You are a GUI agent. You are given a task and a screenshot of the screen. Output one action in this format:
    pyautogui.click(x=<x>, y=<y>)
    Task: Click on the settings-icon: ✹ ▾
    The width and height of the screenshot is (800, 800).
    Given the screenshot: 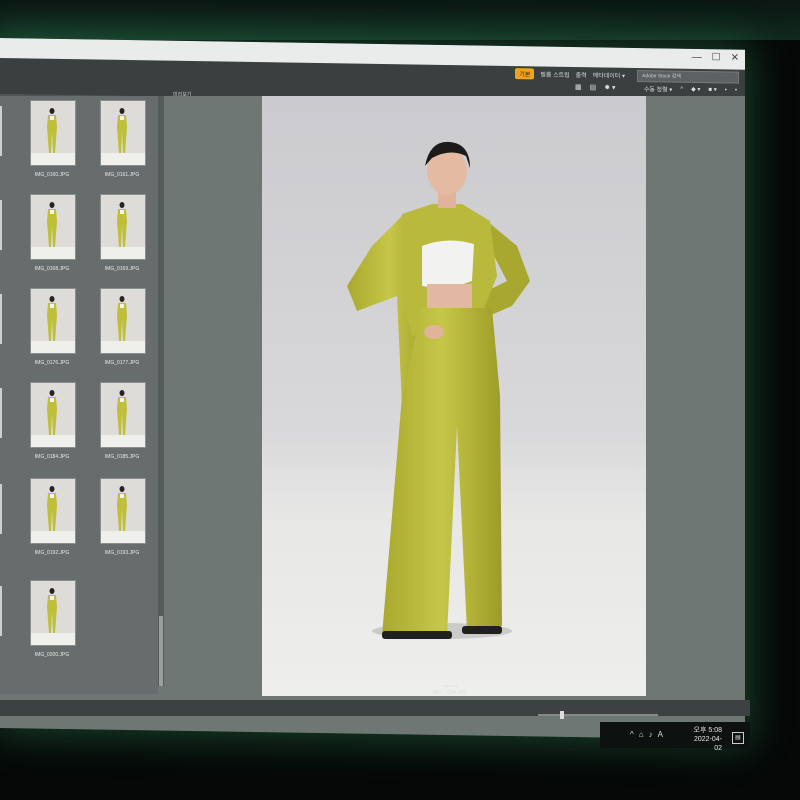 What is the action you would take?
    pyautogui.click(x=609, y=87)
    